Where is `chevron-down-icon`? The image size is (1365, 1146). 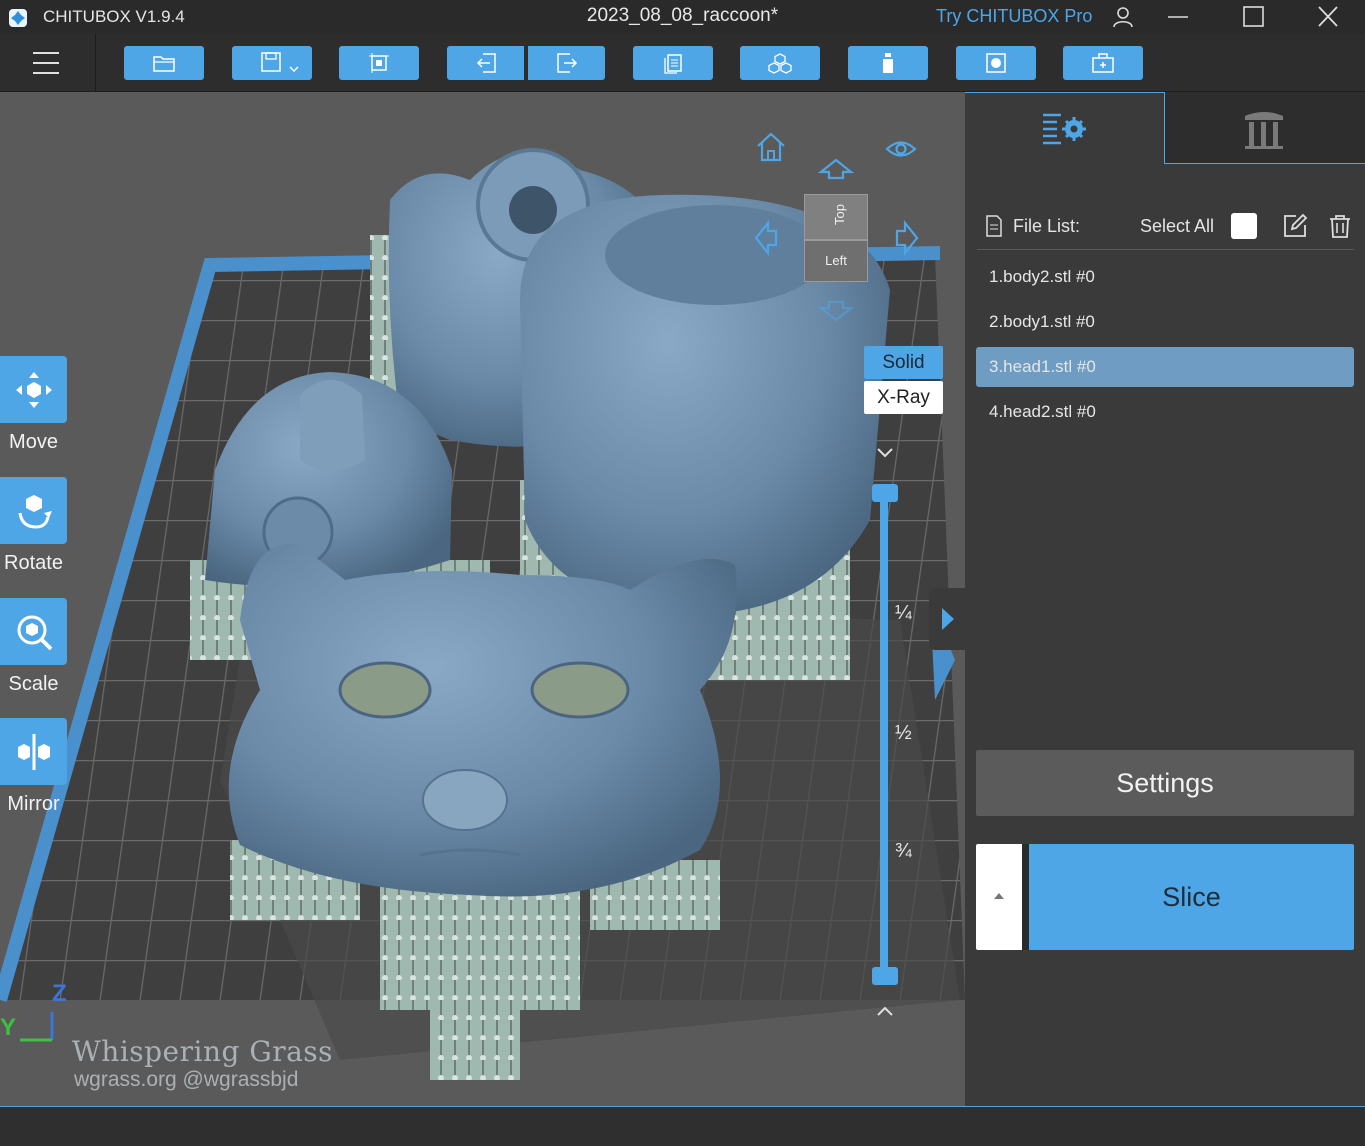 chevron-down-icon is located at coordinates (885, 453).